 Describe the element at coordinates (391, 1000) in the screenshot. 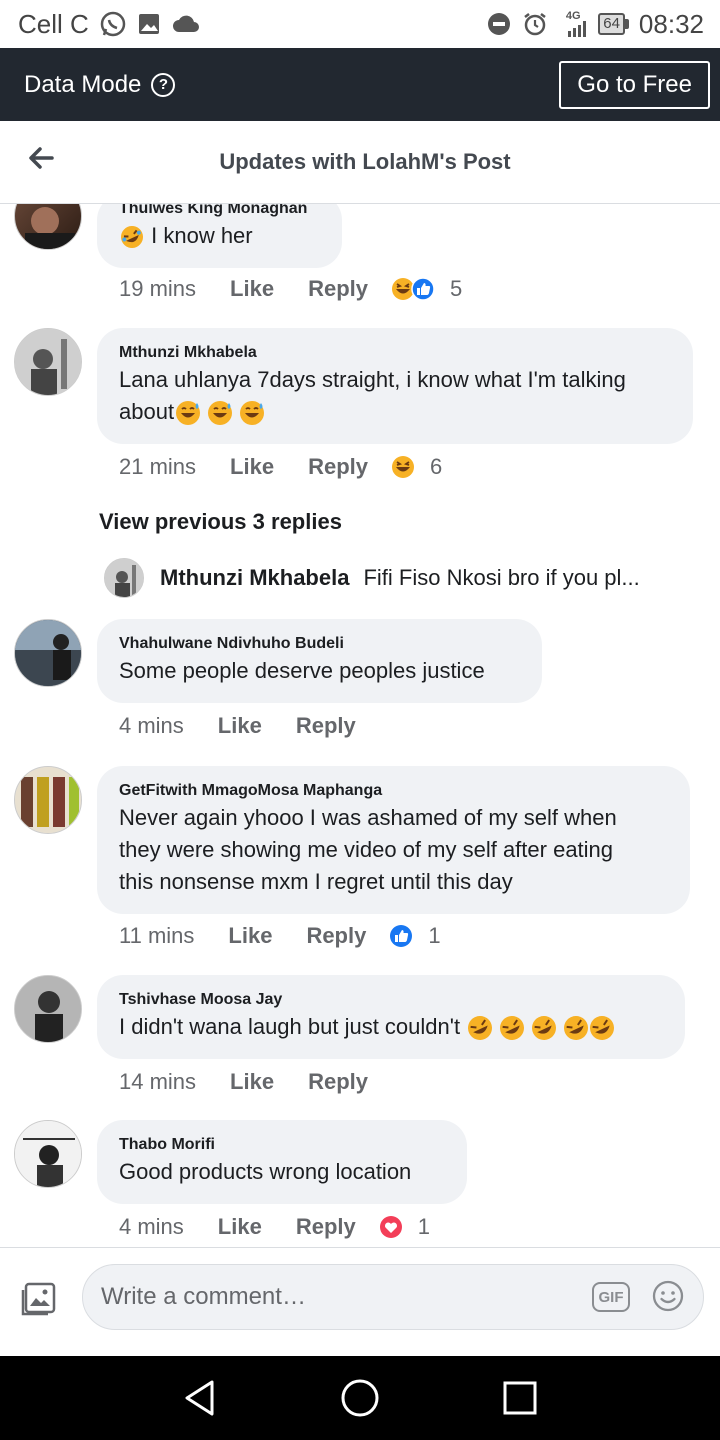

I see `comment-author: Tshivhase Moosa Jay` at that location.